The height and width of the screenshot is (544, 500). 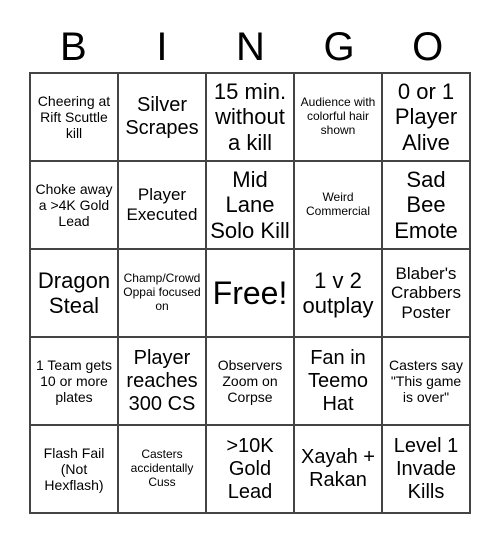 I want to click on bingo-header: B I N G O, so click(x=250, y=47).